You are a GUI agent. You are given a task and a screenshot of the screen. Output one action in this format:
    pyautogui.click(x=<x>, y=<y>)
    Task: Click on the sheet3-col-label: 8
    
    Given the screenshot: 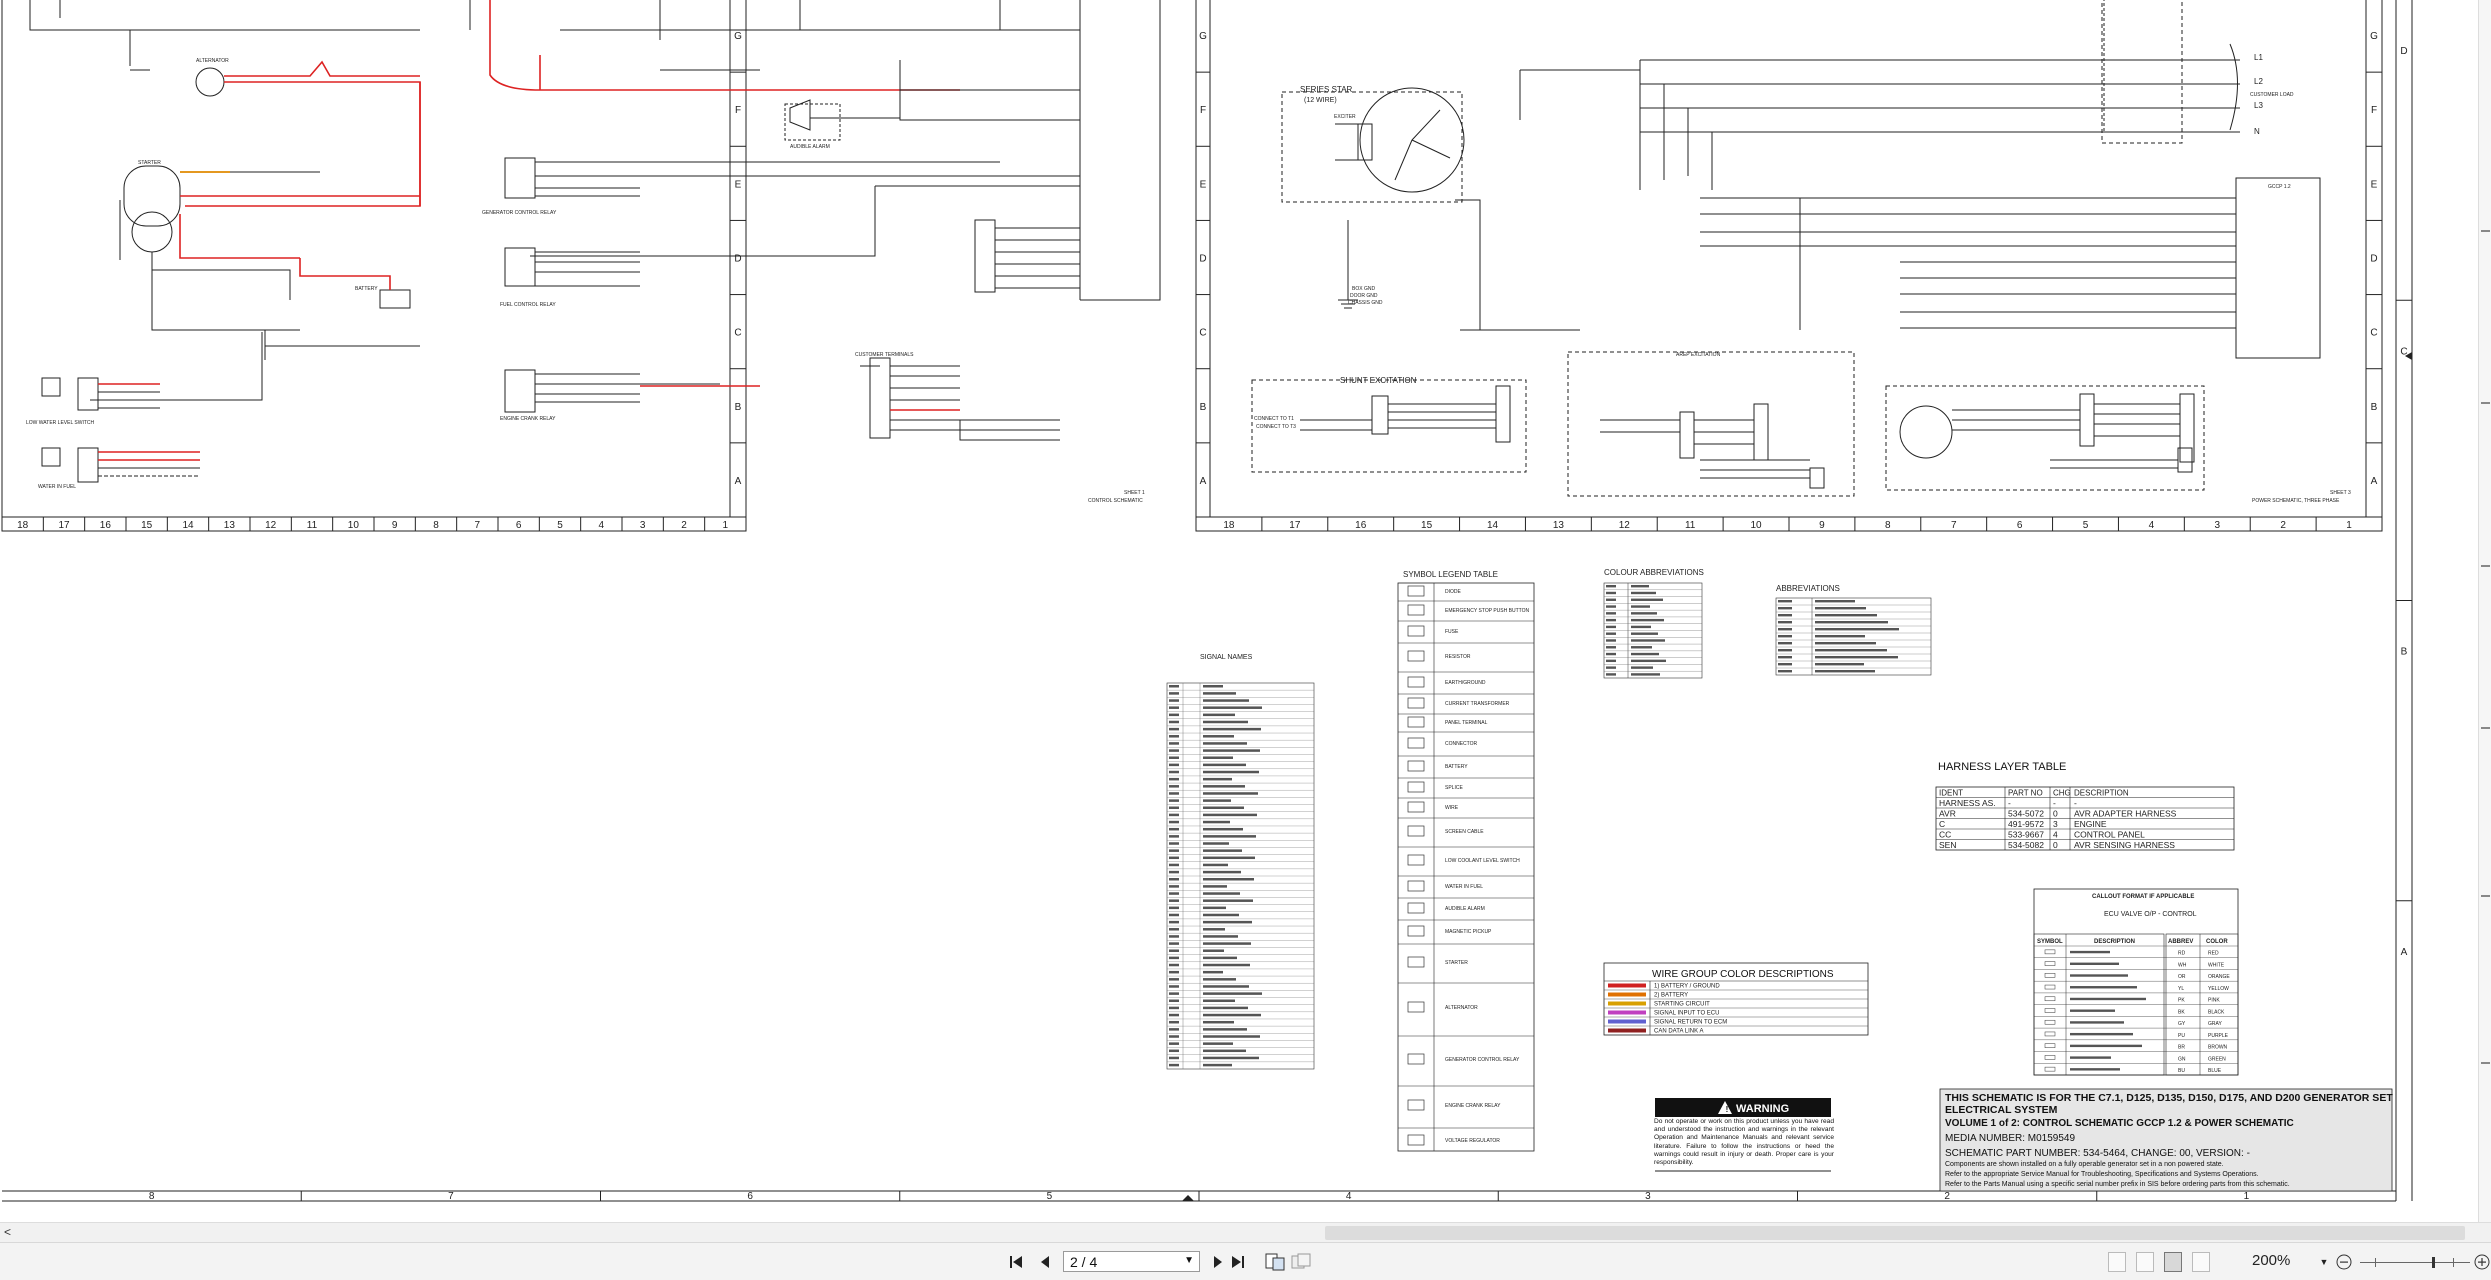 What is the action you would take?
    pyautogui.click(x=1888, y=525)
    